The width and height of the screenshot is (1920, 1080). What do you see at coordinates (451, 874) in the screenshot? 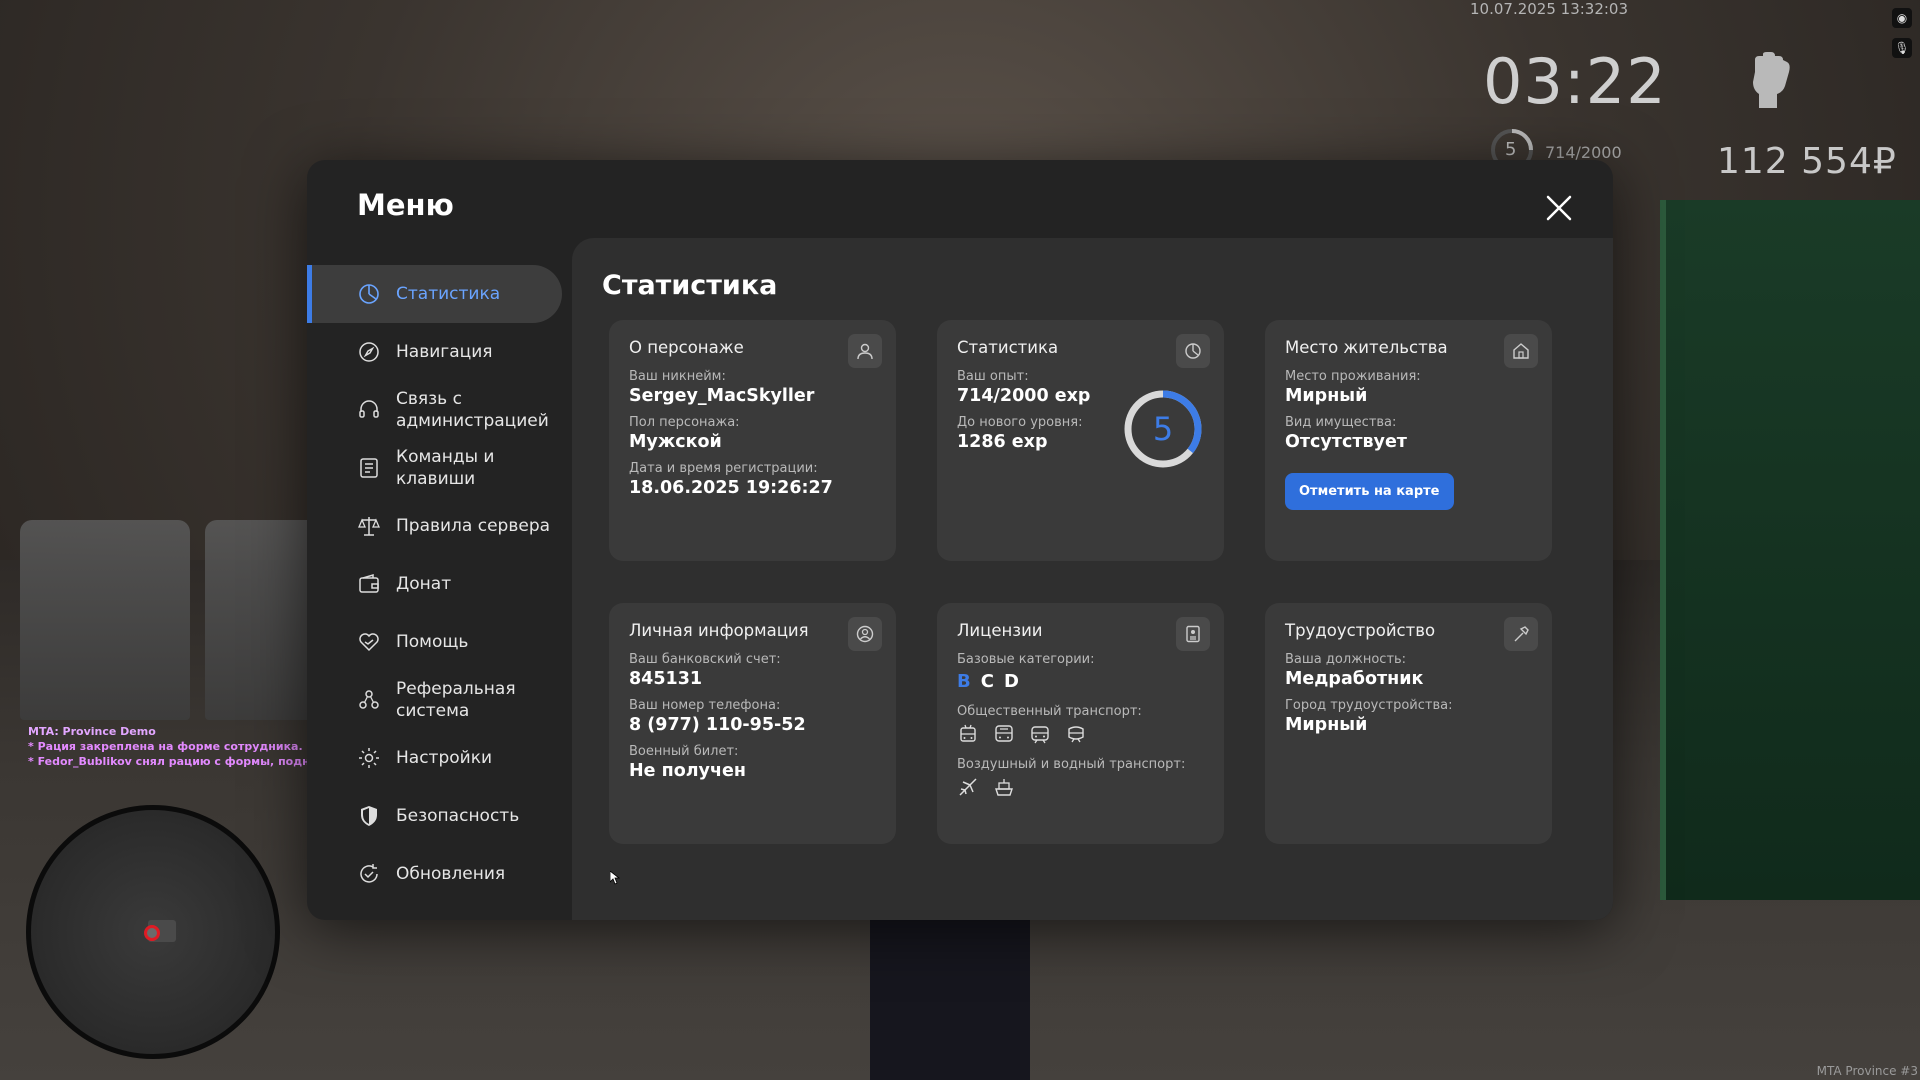
I see `nav-label: Обновления` at bounding box center [451, 874].